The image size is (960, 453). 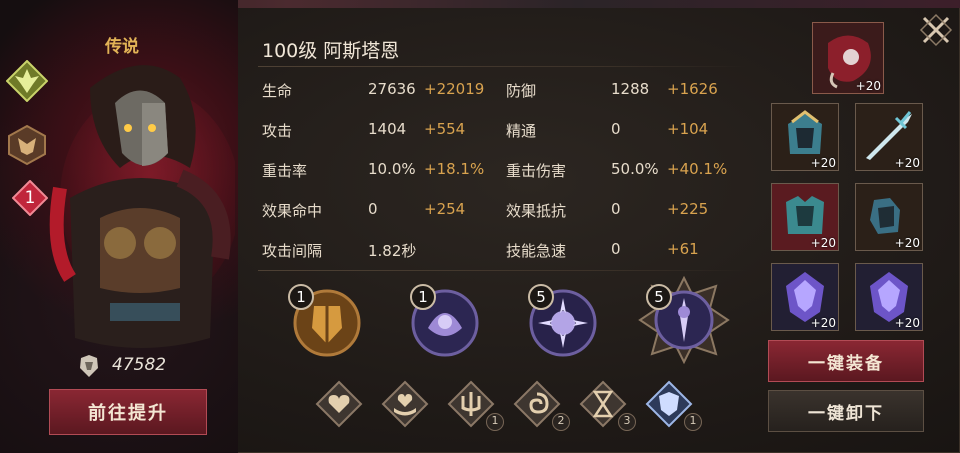 I want to click on stat-label: 效果命中, so click(x=292, y=211).